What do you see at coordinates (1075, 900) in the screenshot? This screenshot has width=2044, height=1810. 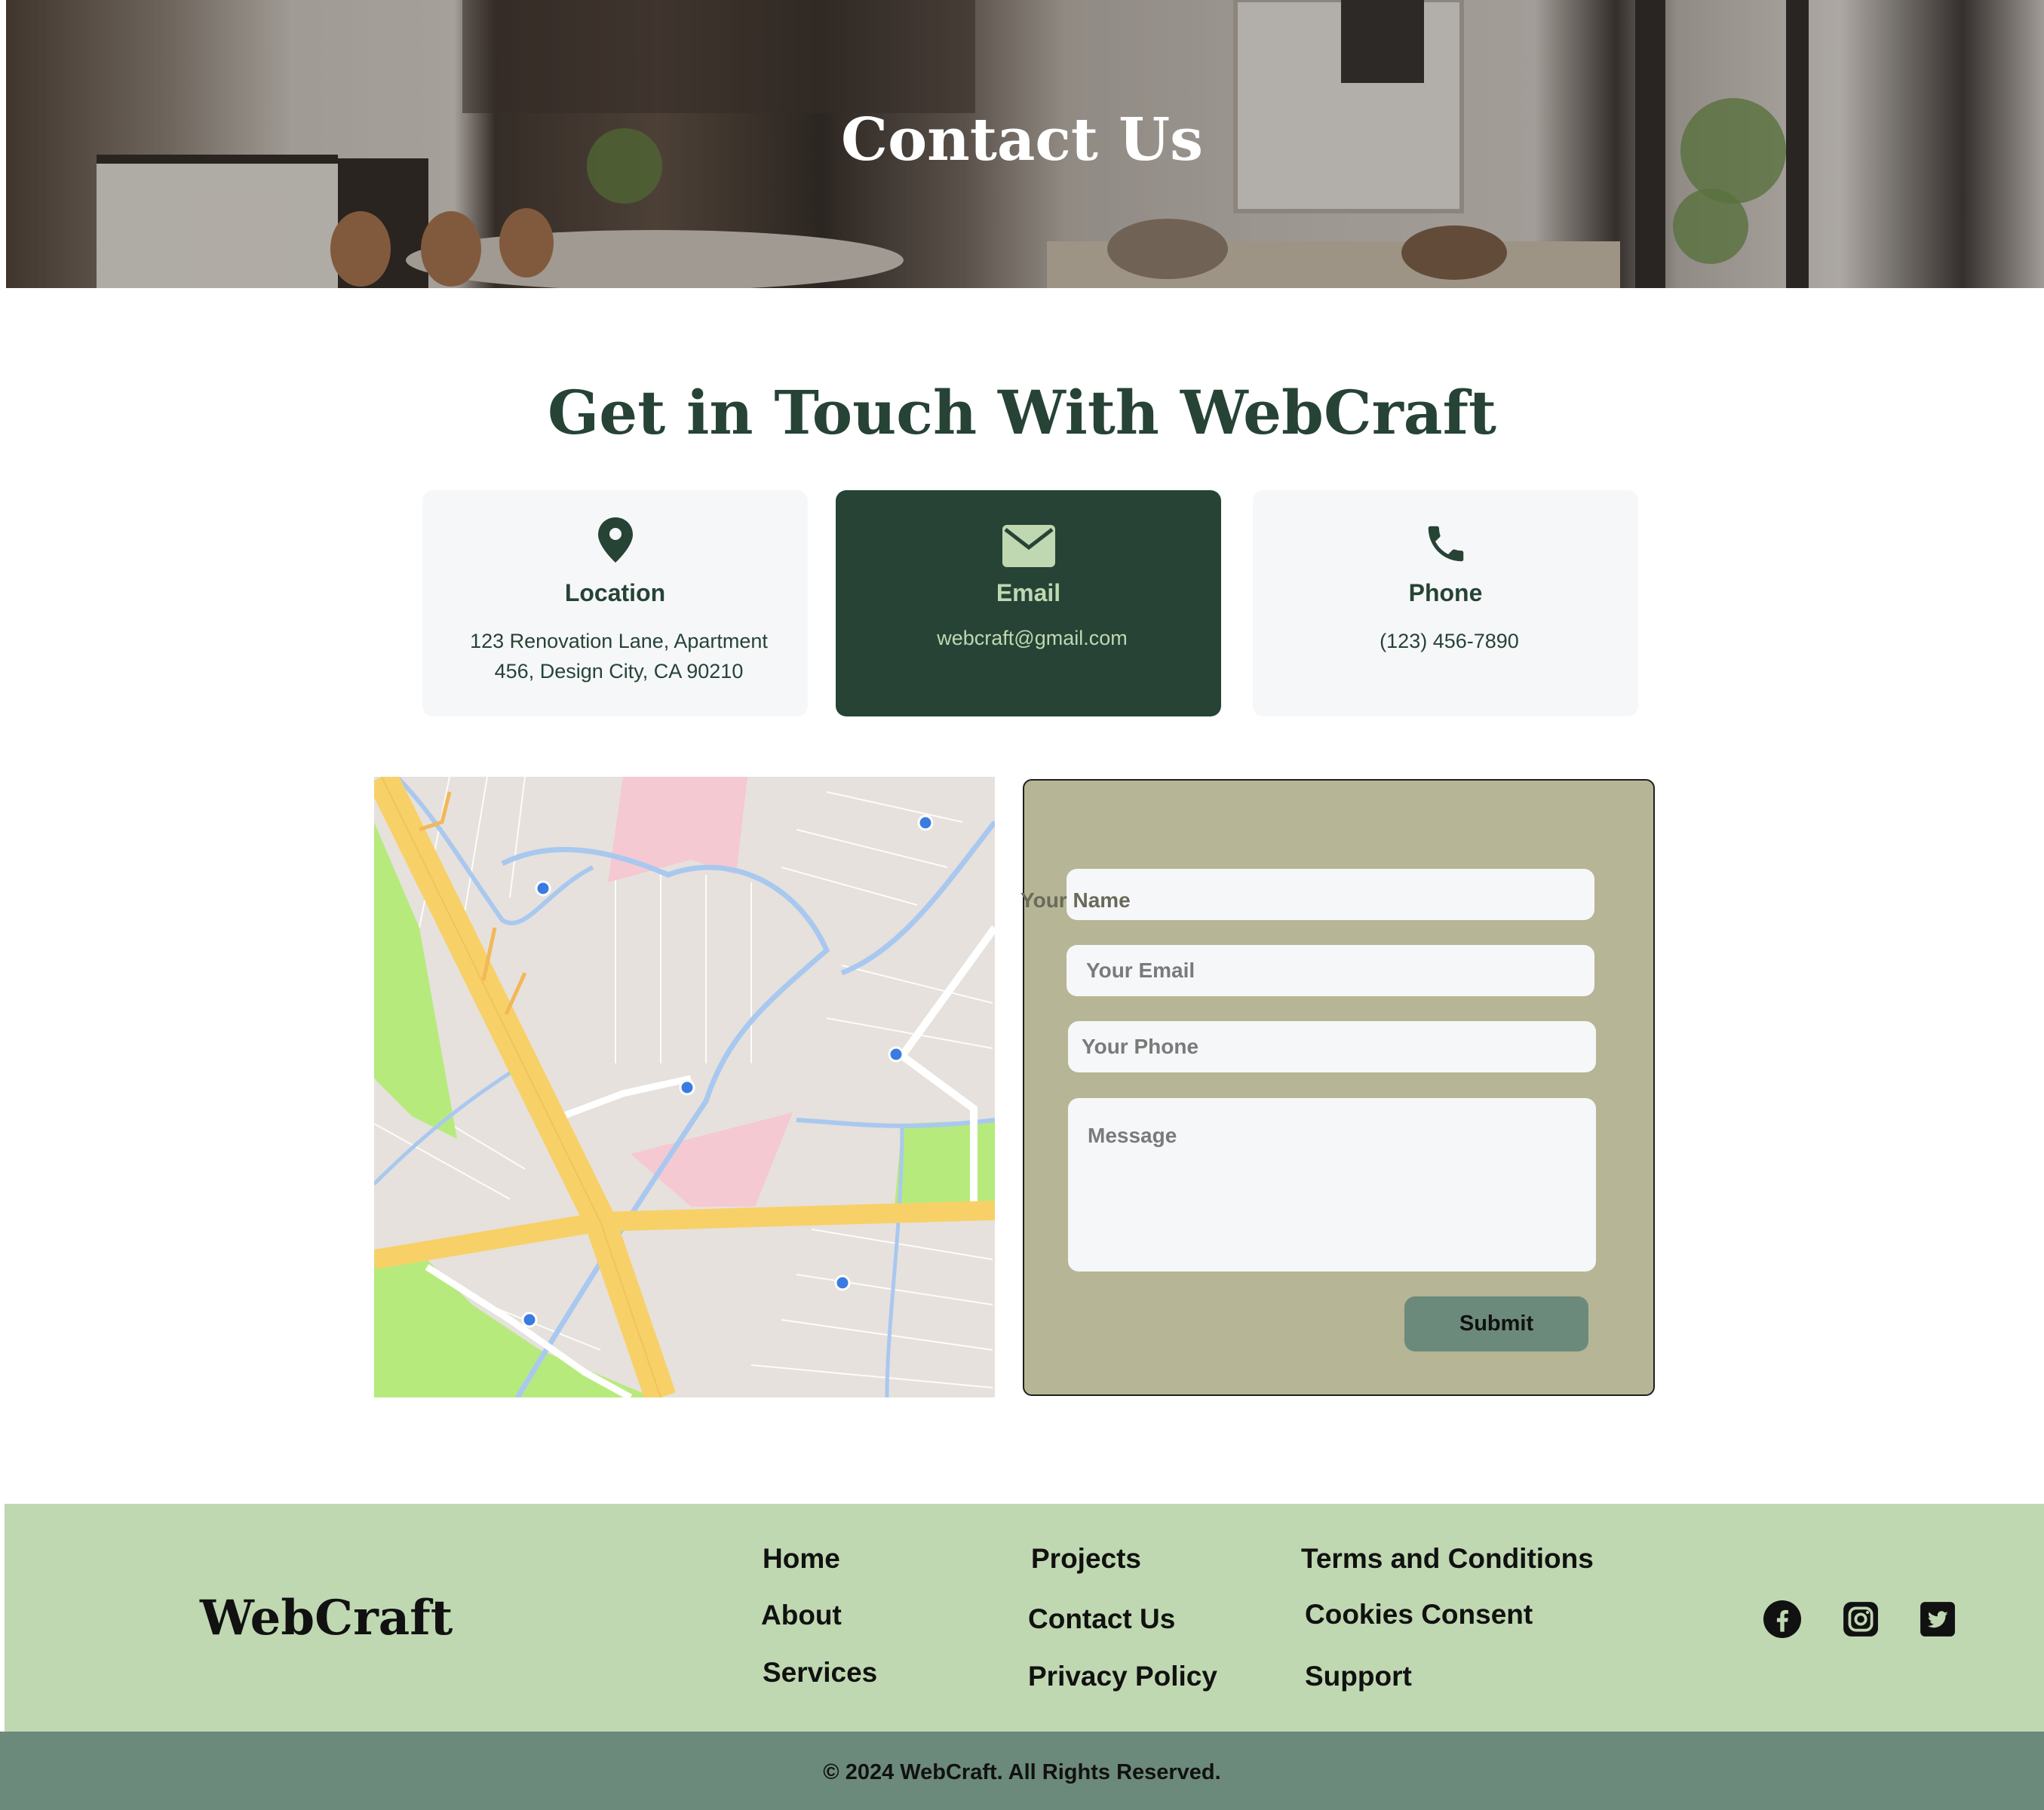 I see `name-label: Your Name` at bounding box center [1075, 900].